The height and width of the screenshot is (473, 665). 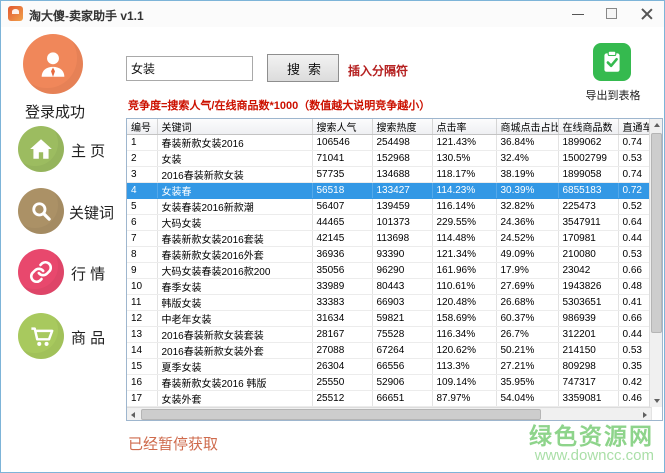 What do you see at coordinates (588, 142) in the screenshot?
I see `table-cell: 1899062` at bounding box center [588, 142].